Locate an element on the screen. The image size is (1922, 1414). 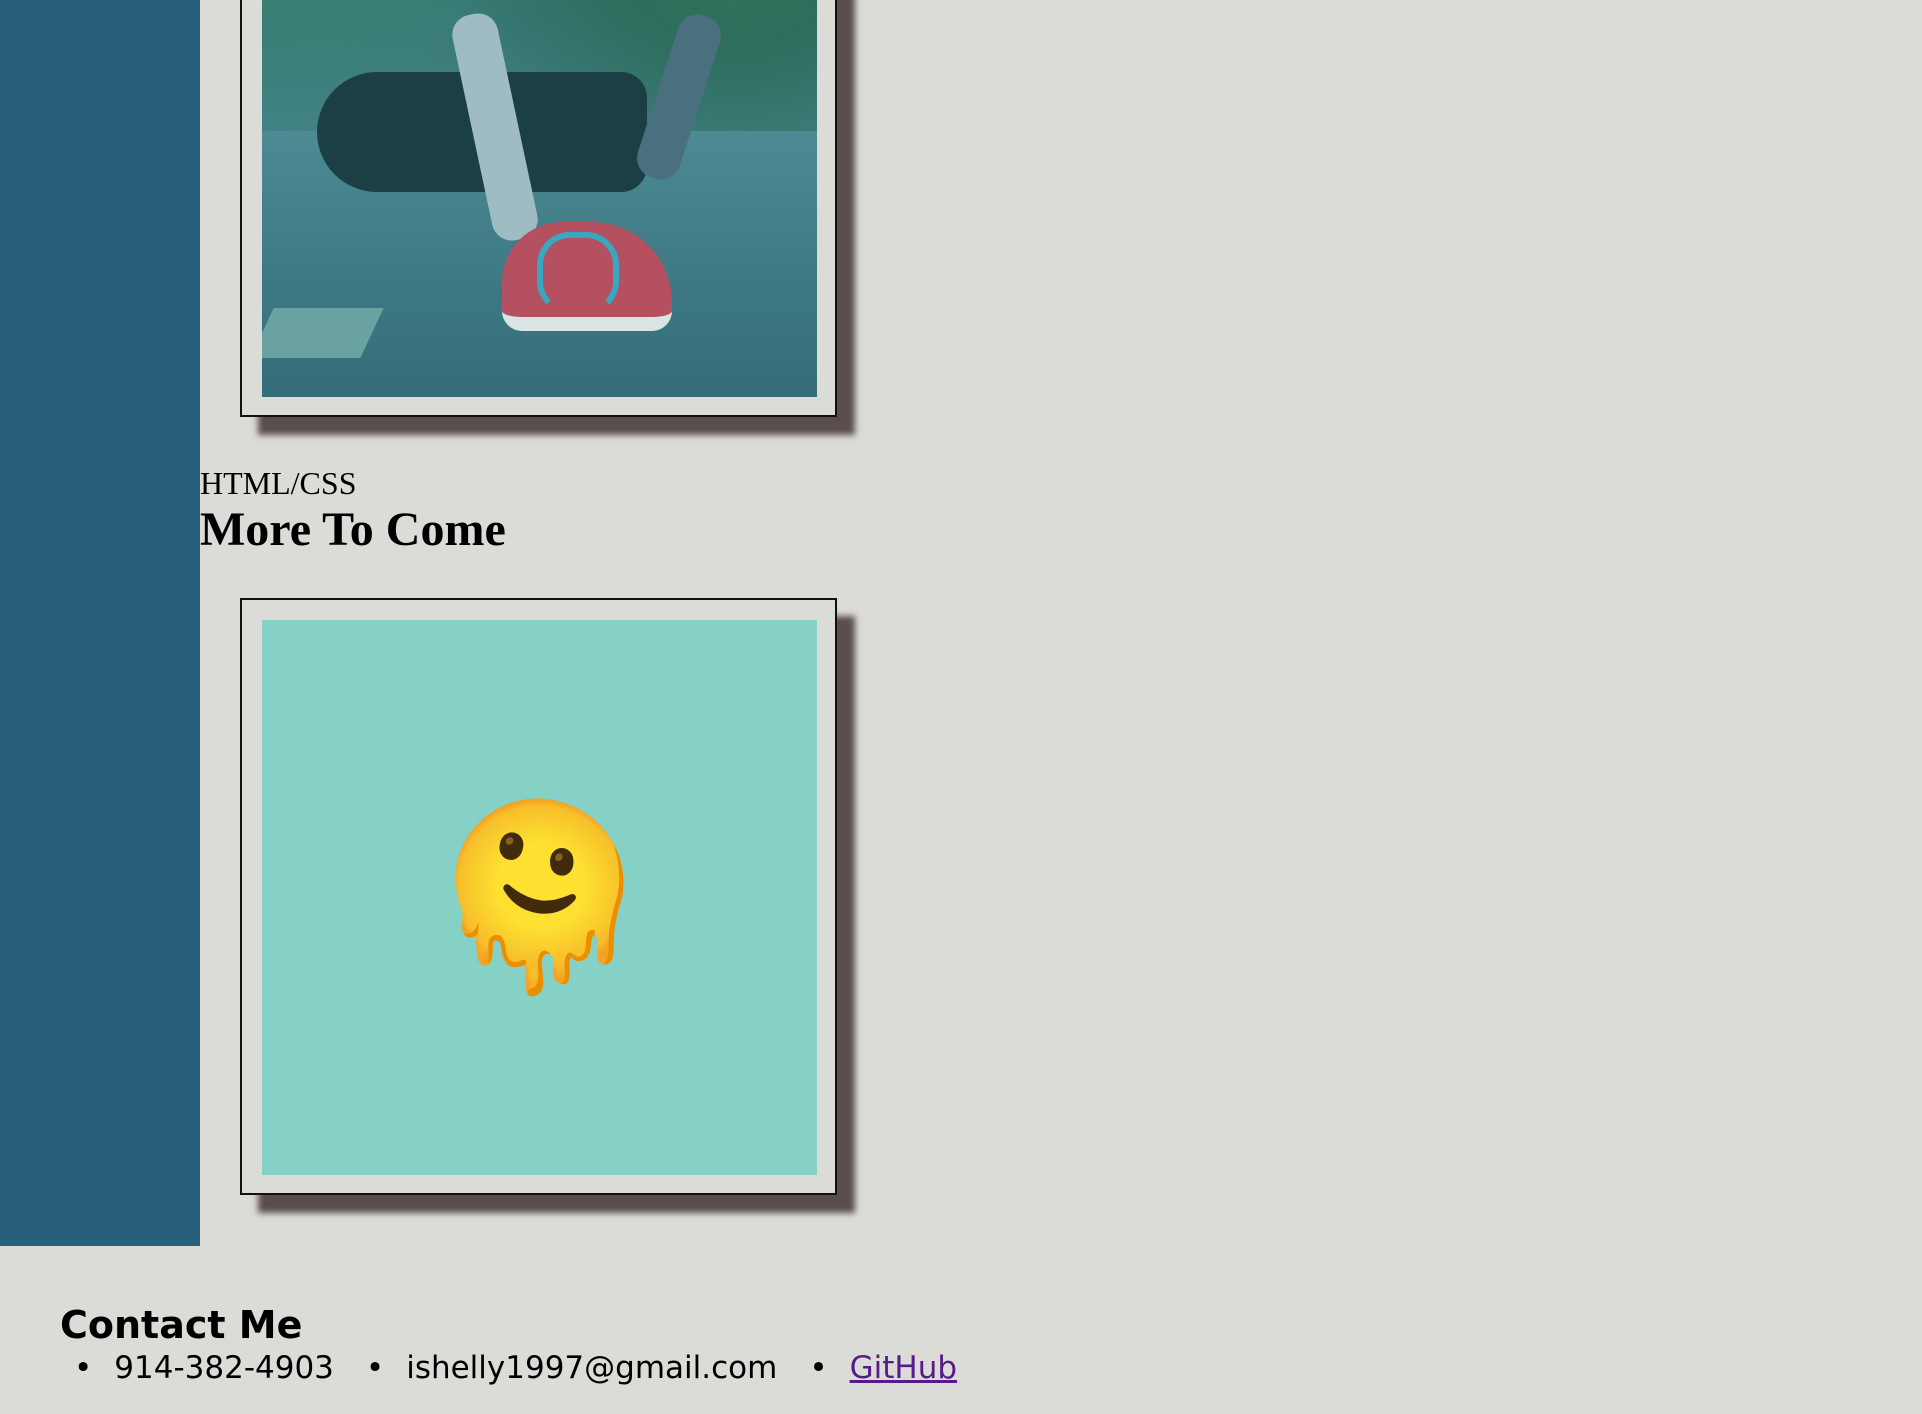
contact-github-item: GitHub is located at coordinates (876, 1368).